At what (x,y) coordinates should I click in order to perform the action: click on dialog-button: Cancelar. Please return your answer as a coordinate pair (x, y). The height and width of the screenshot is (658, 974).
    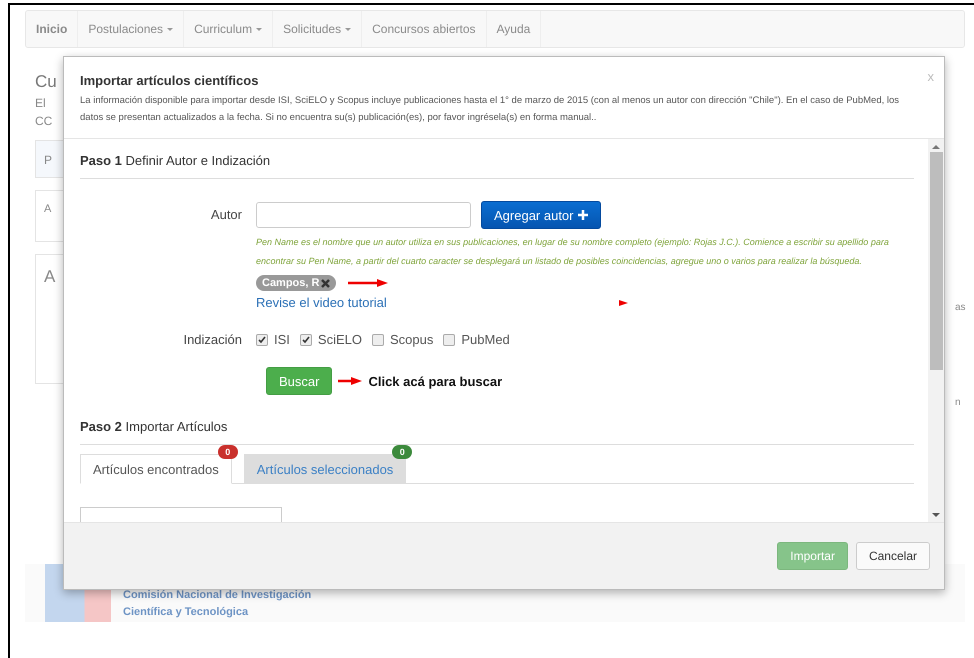
    Looking at the image, I should click on (893, 556).